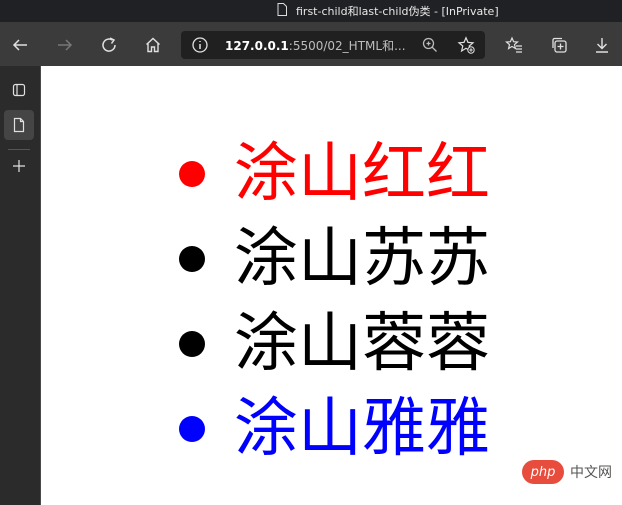 The height and width of the screenshot is (505, 622). Describe the element at coordinates (200, 45) in the screenshot. I see `info-icon` at that location.